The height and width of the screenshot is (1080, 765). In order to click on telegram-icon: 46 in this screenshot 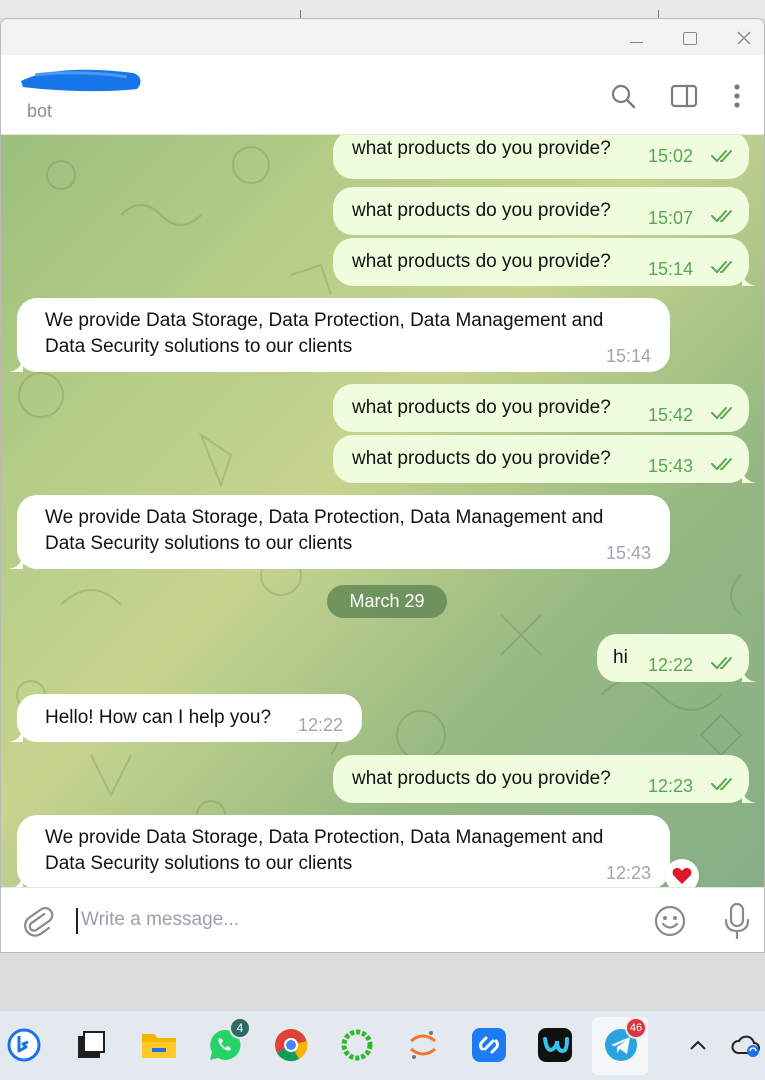, I will do `click(624, 1041)`.